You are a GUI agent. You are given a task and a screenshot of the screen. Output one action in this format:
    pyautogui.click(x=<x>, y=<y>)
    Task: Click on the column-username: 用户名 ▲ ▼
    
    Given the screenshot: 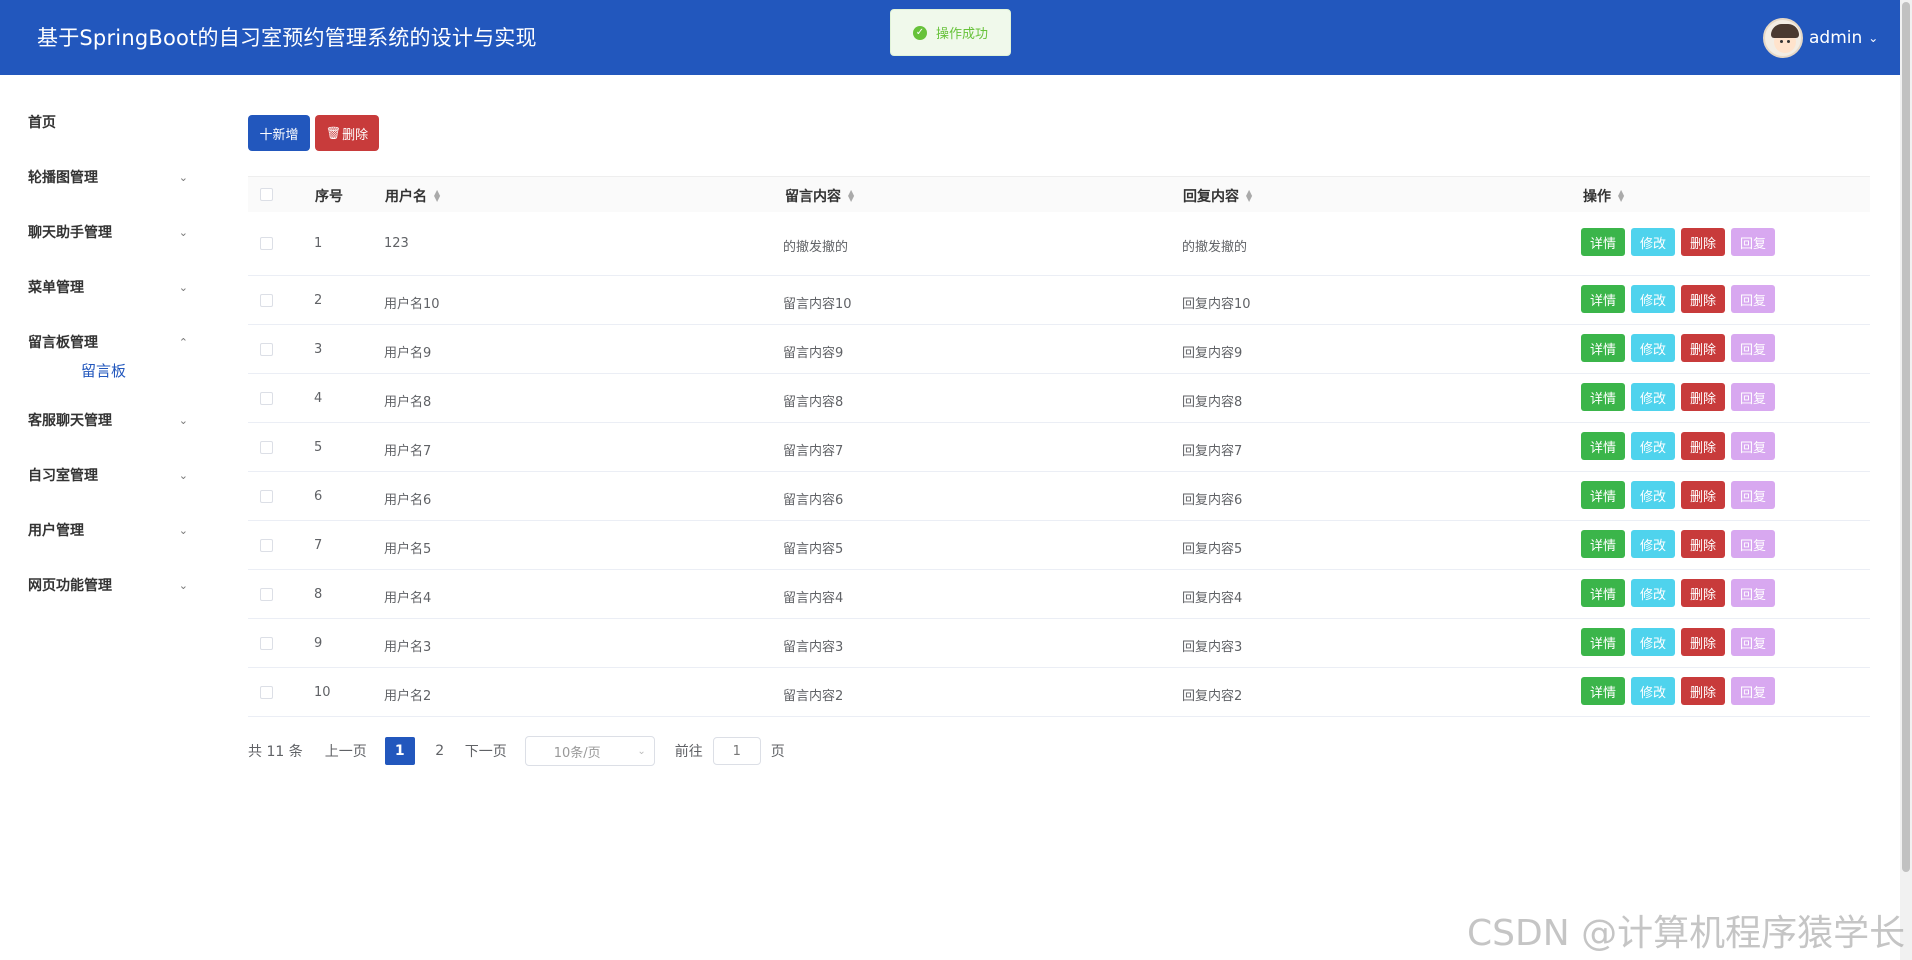 What is the action you would take?
    pyautogui.click(x=412, y=196)
    